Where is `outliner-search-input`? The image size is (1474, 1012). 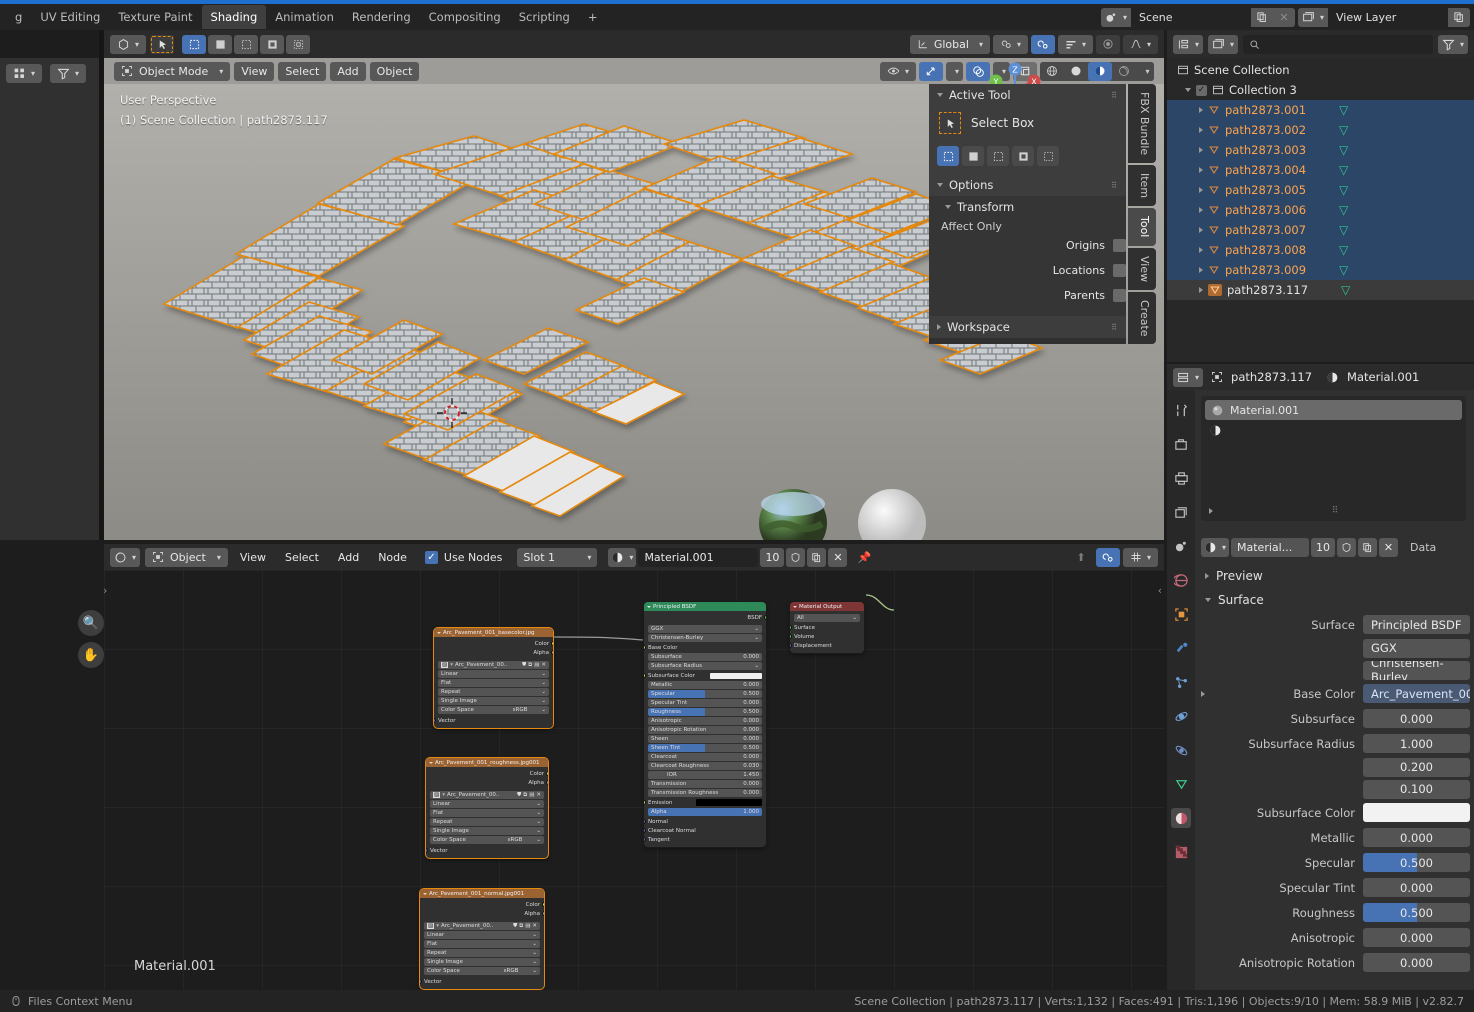
outliner-search-input is located at coordinates (1338, 44).